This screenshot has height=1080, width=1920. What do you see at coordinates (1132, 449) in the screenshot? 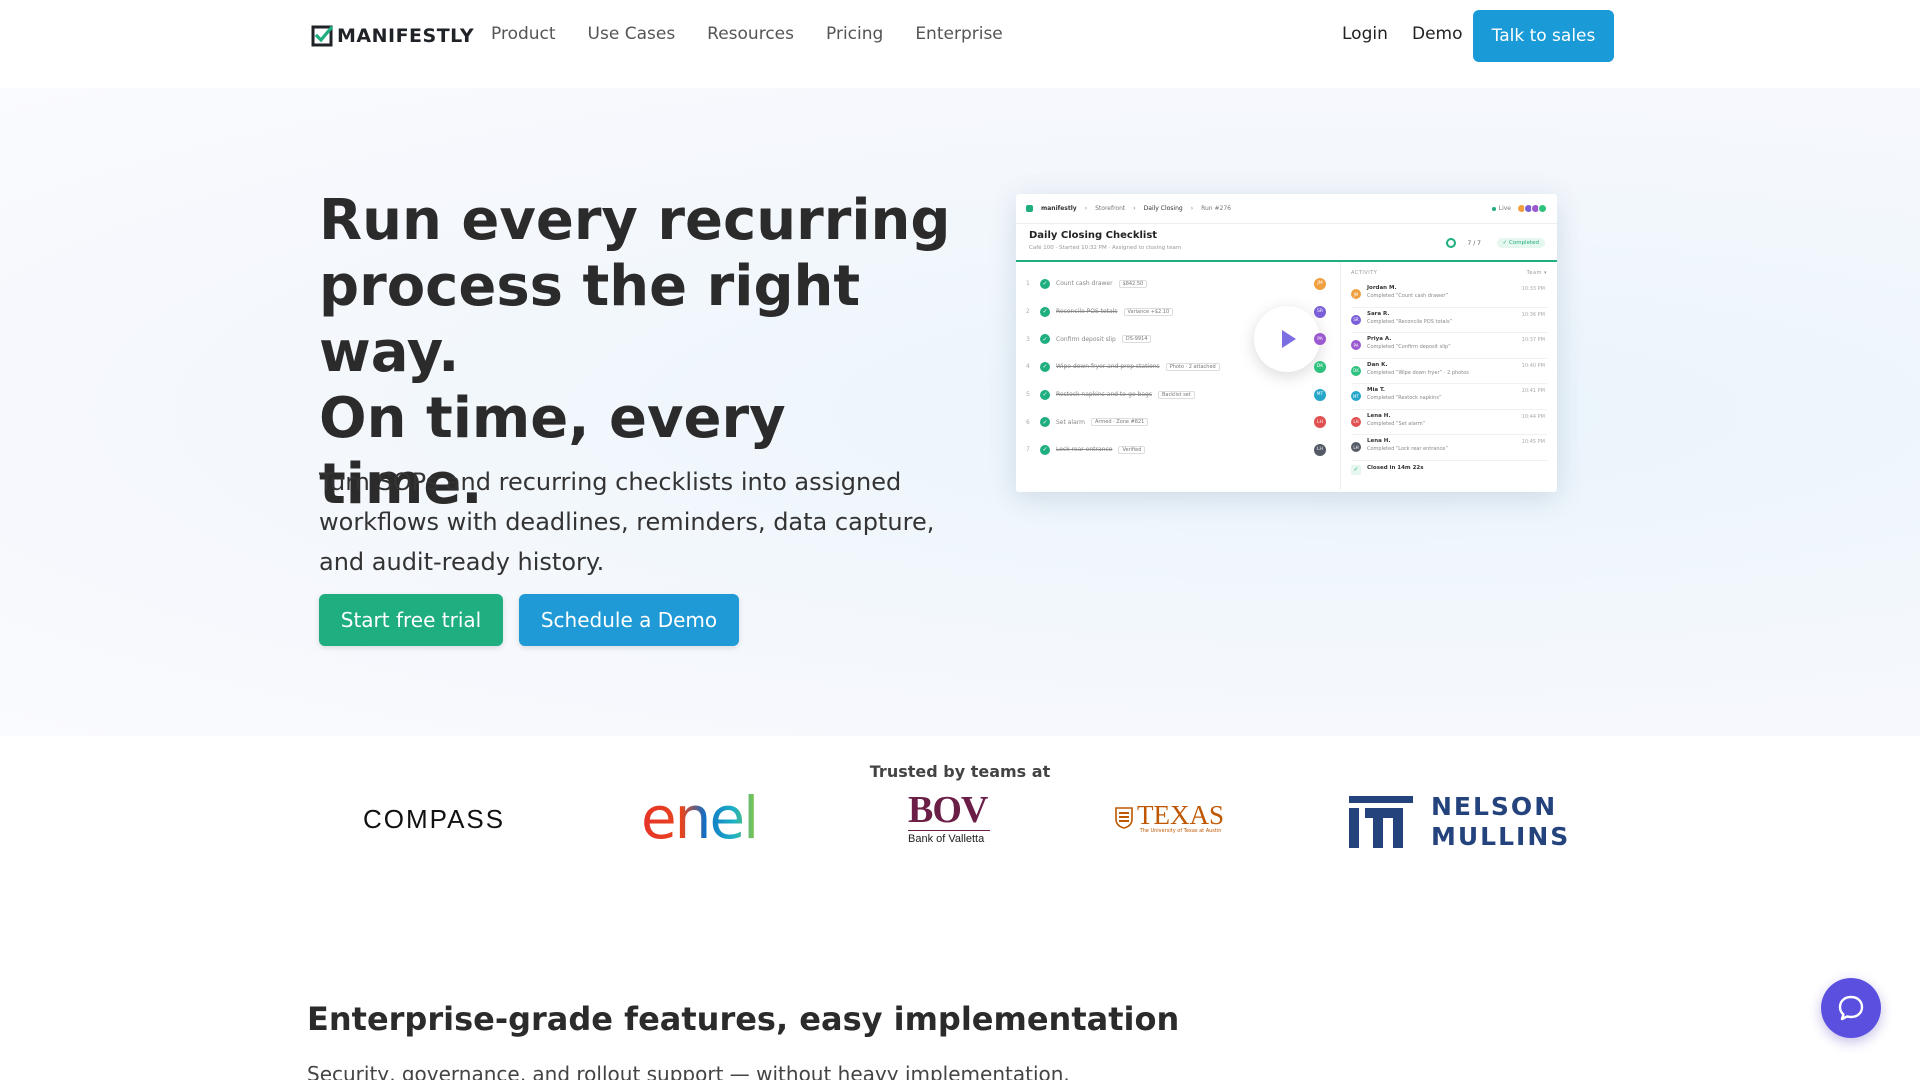
I see `task-tag: Verified` at bounding box center [1132, 449].